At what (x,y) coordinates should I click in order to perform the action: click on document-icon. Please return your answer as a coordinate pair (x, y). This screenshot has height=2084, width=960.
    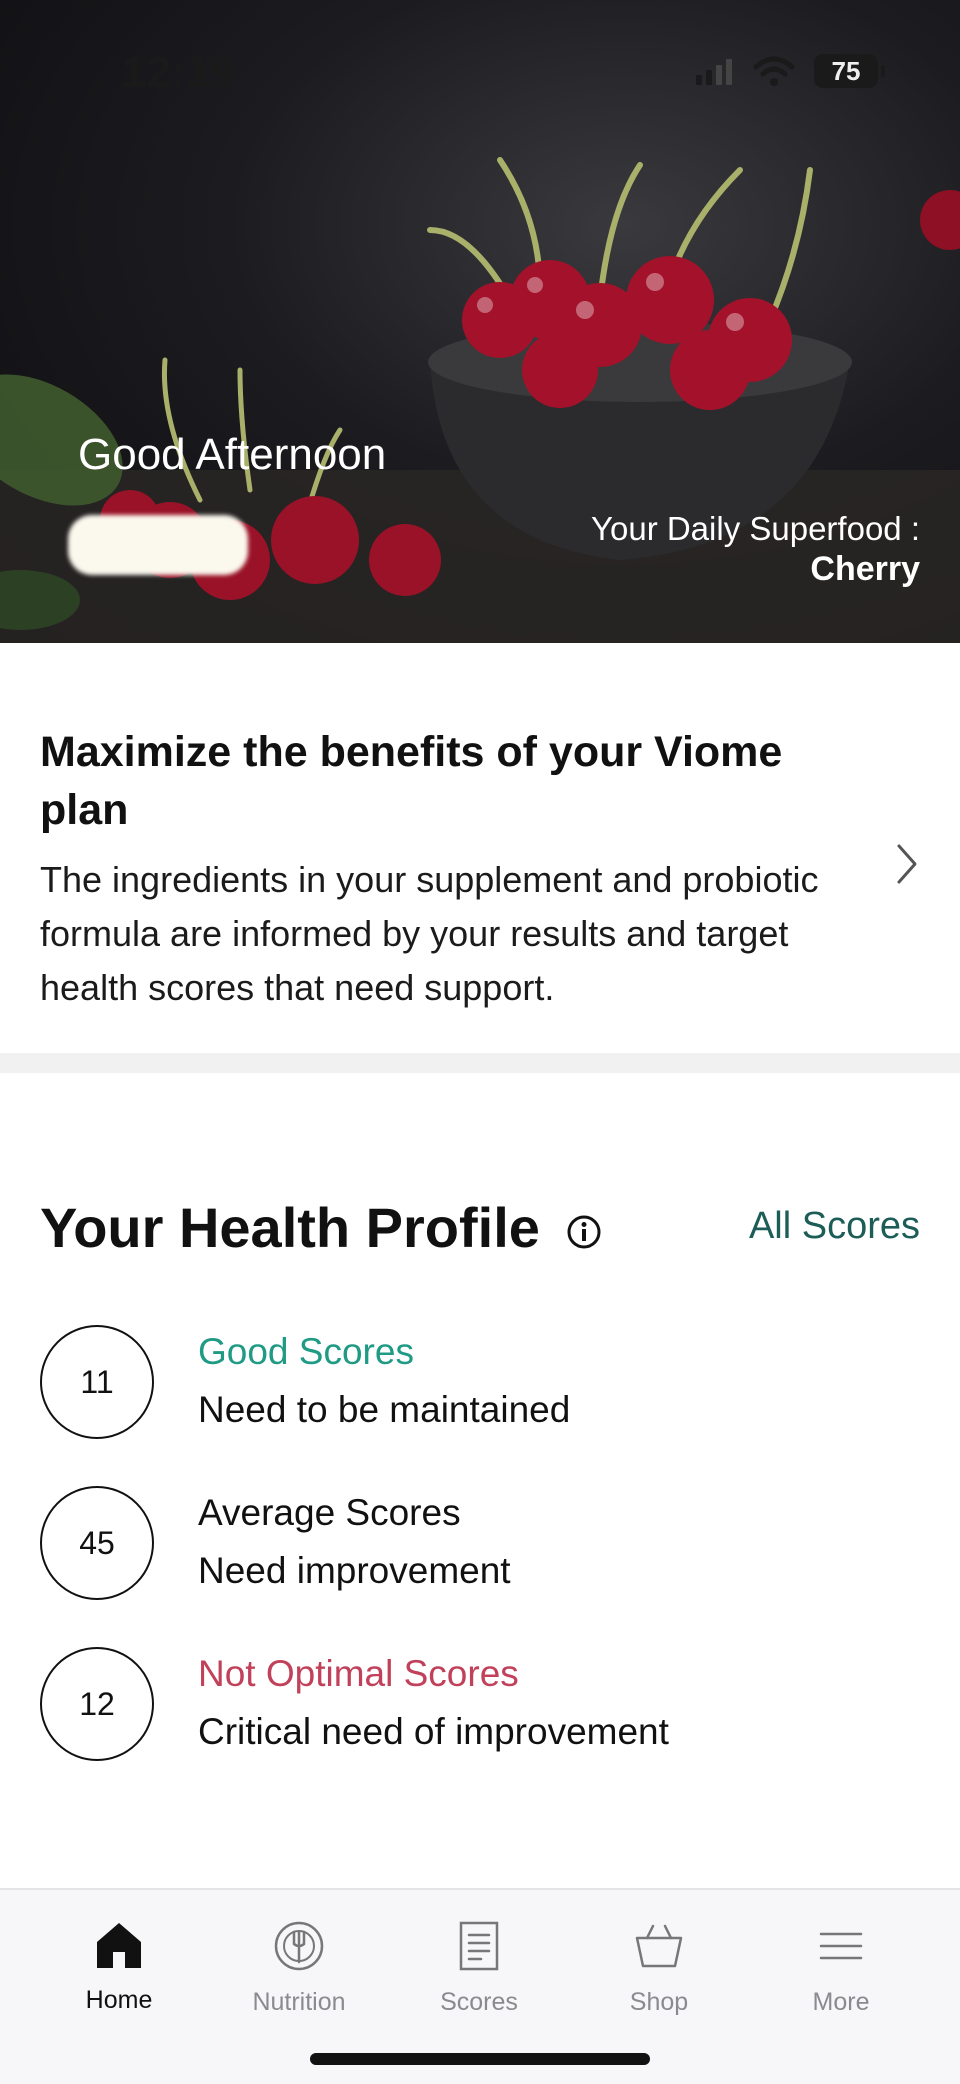
    Looking at the image, I should click on (479, 1946).